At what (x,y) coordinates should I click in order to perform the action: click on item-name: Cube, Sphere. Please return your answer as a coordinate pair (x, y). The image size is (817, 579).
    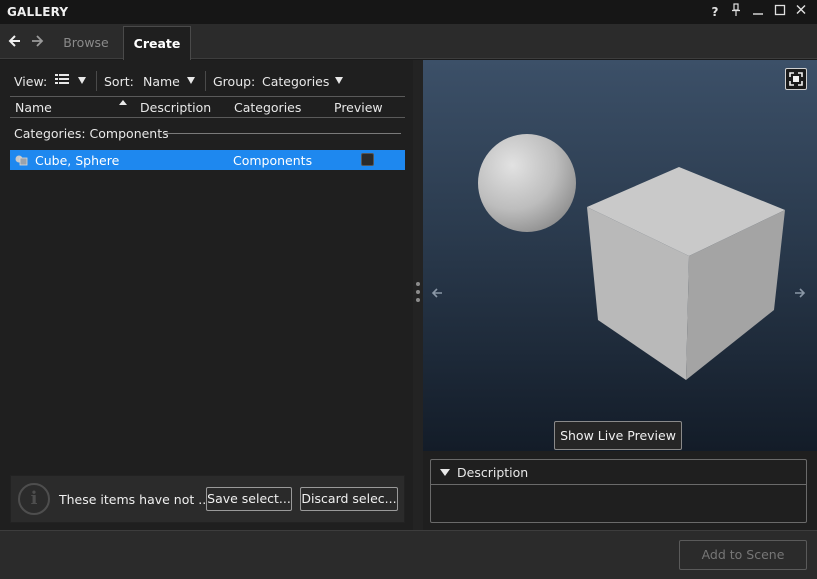
    Looking at the image, I should click on (77, 160).